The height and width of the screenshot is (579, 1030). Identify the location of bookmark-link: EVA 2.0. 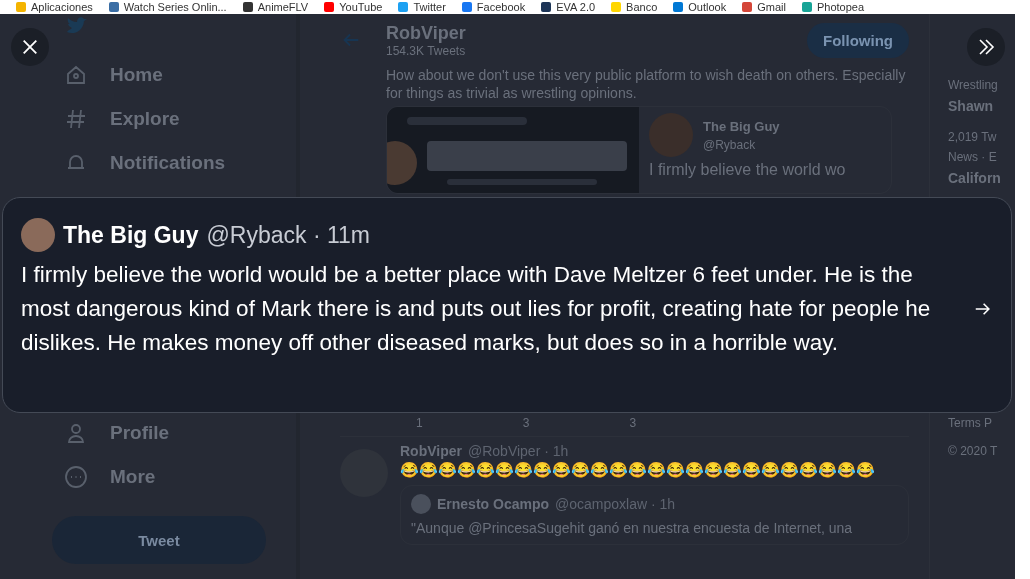
(576, 7).